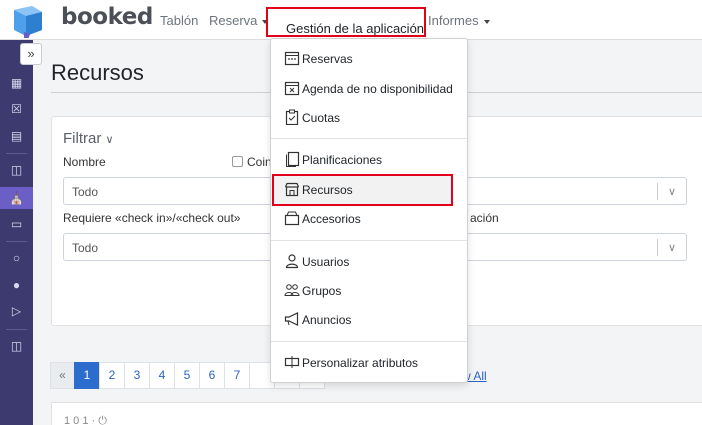 This screenshot has height=425, width=702. I want to click on resource-card-text: 1 0 1 · ⏻, so click(85, 420).